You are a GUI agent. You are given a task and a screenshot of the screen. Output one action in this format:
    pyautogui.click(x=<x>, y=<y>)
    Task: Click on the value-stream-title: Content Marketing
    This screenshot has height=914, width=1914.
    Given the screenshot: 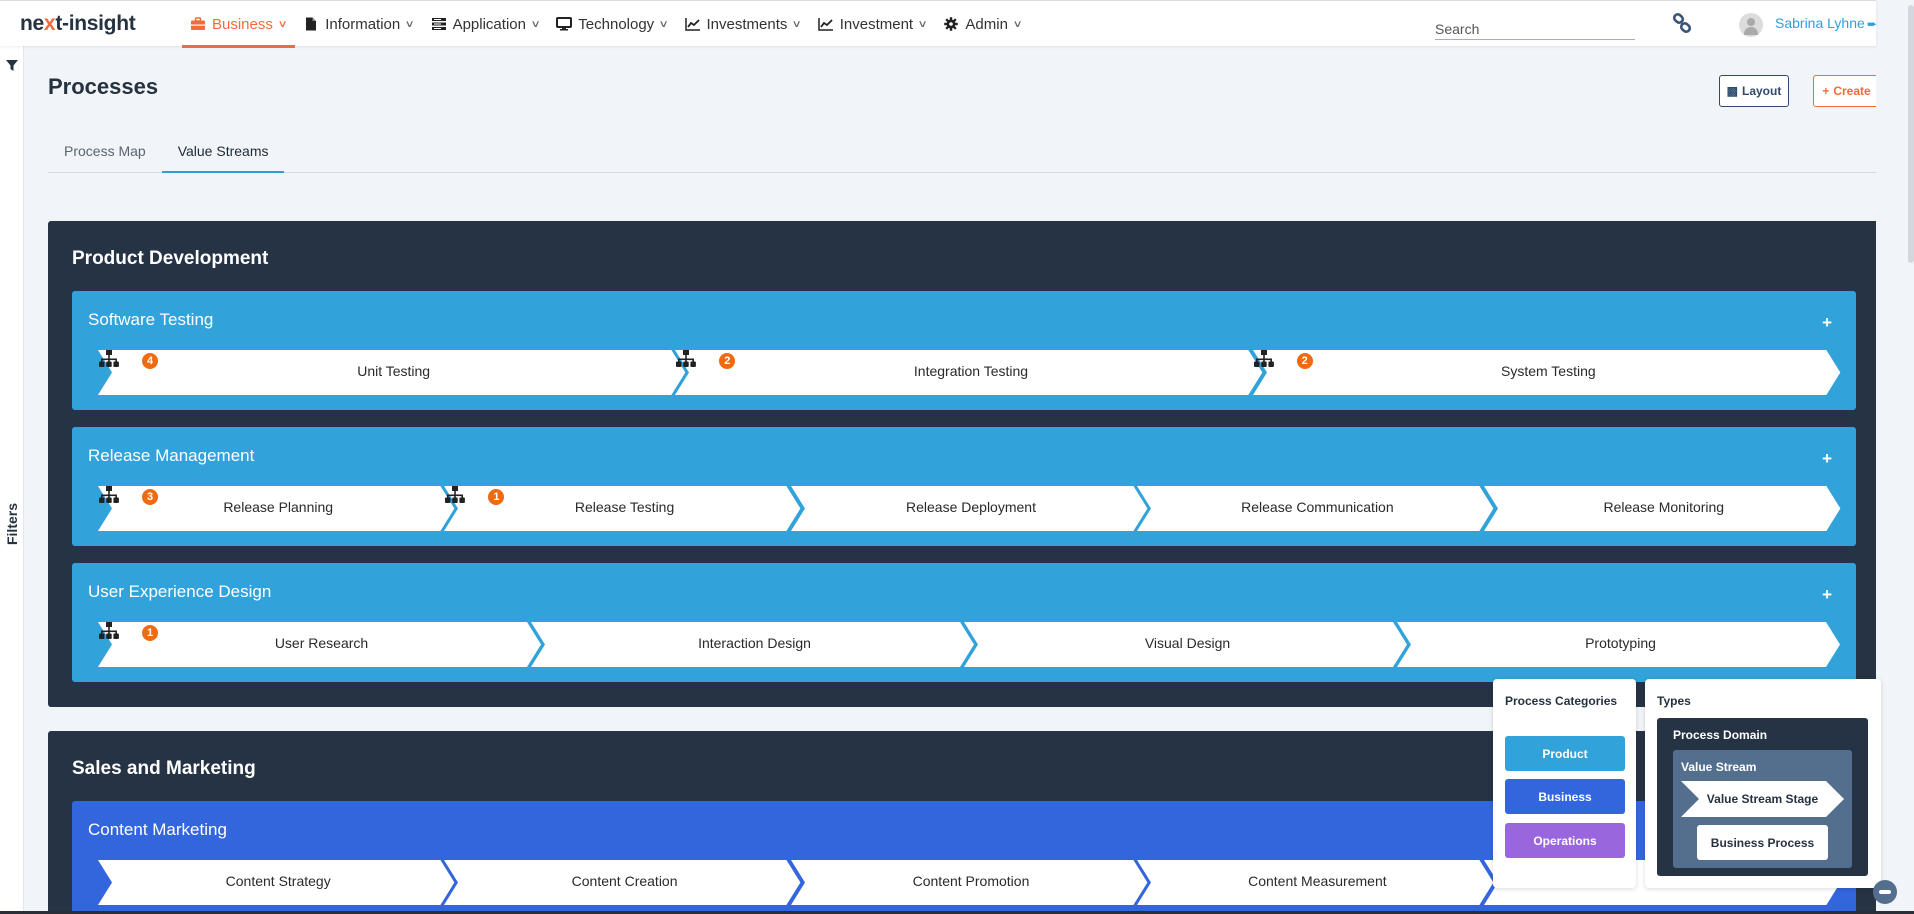 What is the action you would take?
    pyautogui.click(x=157, y=830)
    